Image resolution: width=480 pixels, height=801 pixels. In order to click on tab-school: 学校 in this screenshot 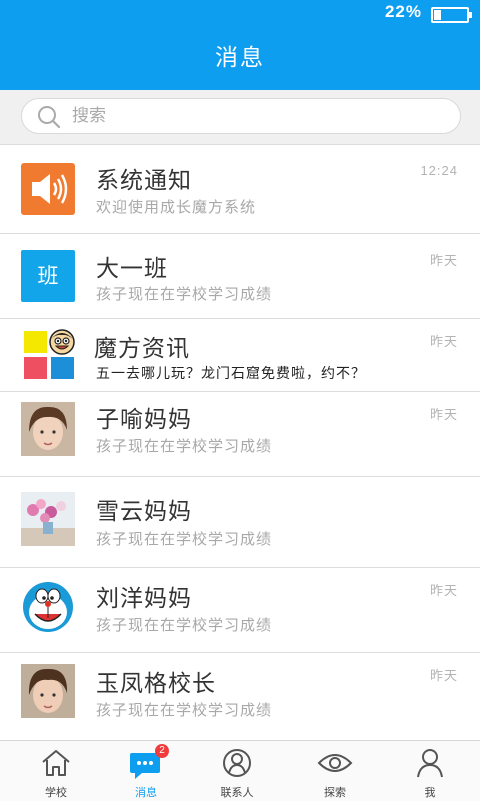, I will do `click(56, 771)`.